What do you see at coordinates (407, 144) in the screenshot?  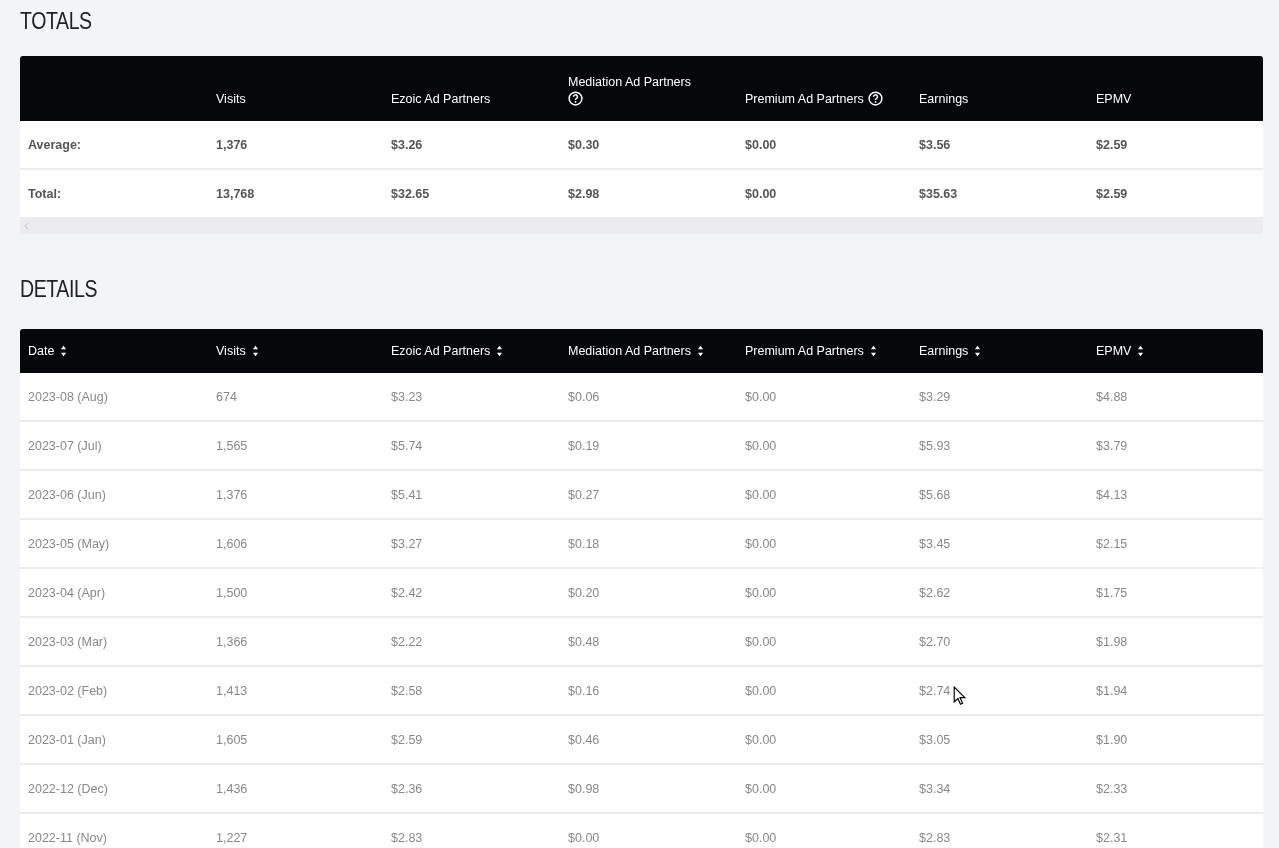 I see `table-cell: $3.26` at bounding box center [407, 144].